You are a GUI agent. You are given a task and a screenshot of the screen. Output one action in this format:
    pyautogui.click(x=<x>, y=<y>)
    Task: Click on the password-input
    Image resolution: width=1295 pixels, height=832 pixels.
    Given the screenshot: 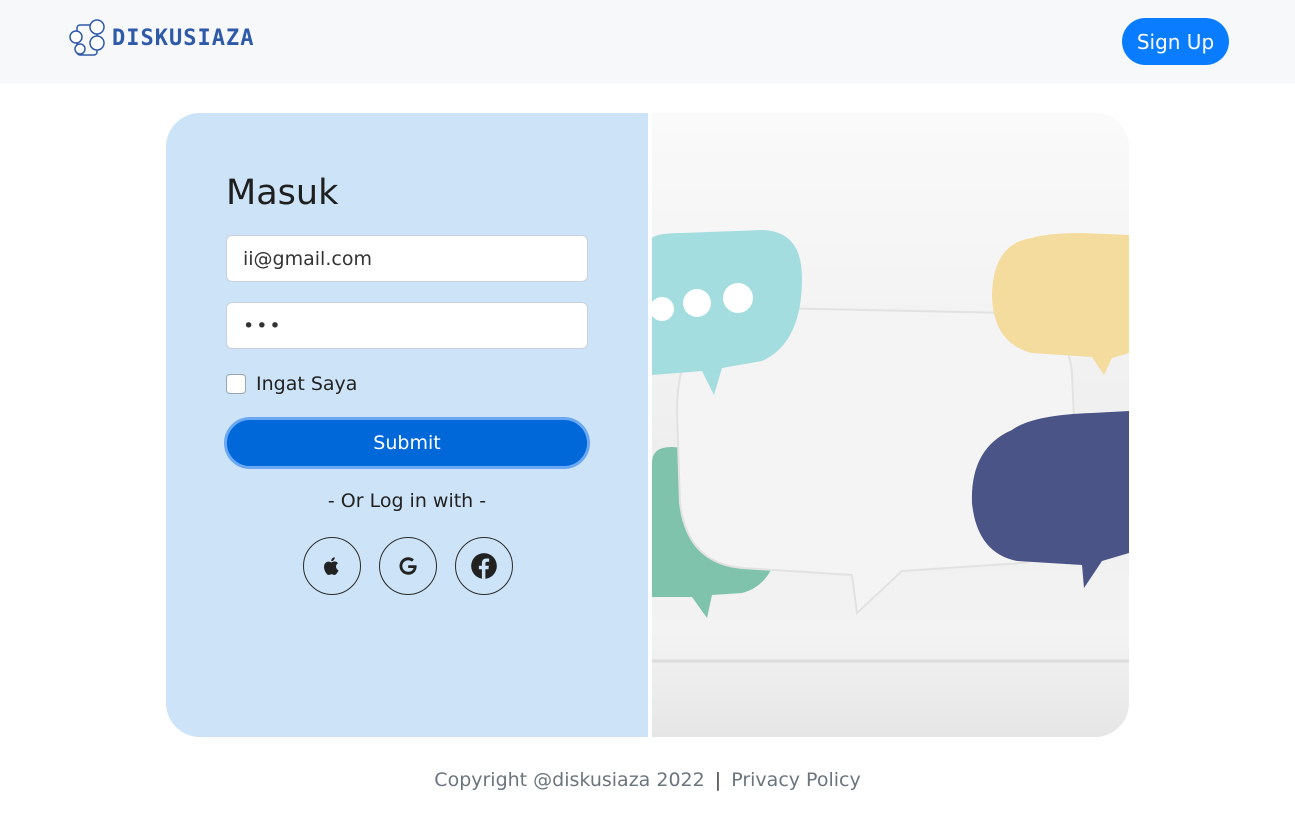 What is the action you would take?
    pyautogui.click(x=407, y=325)
    